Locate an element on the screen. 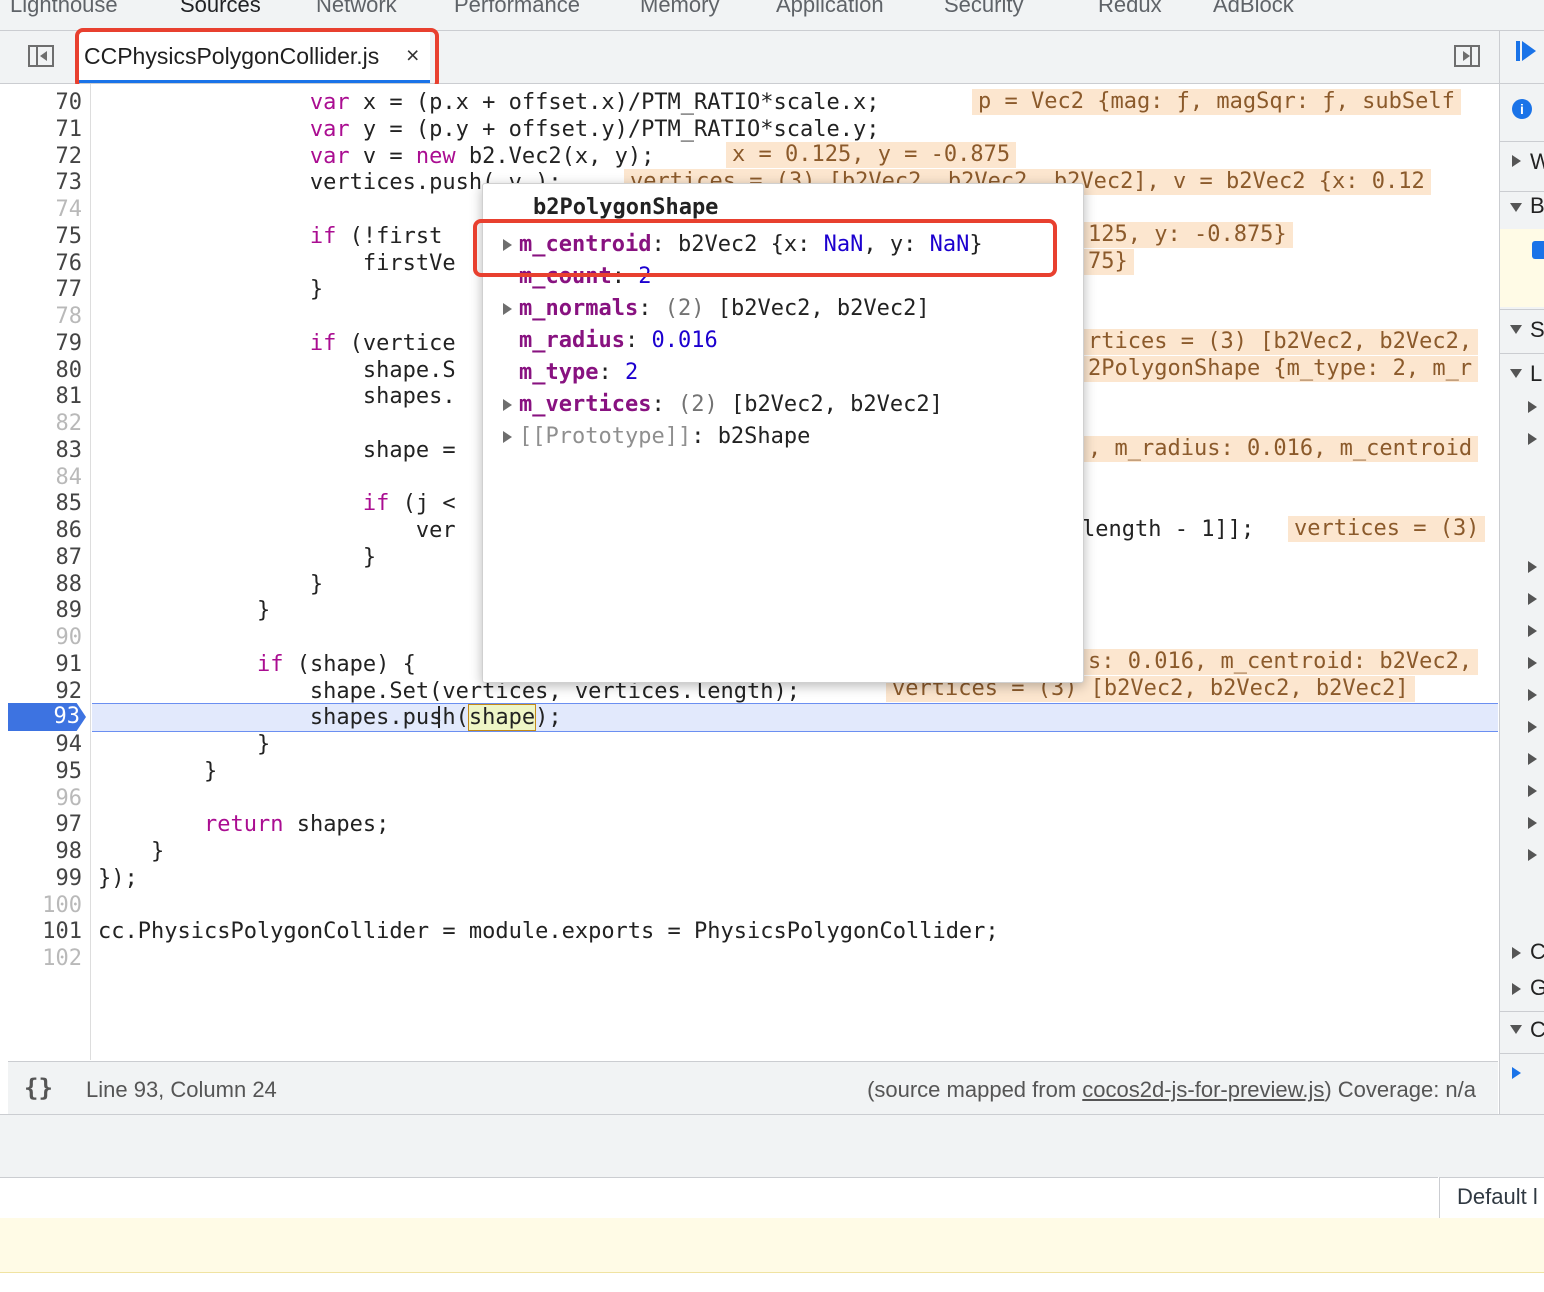  line-number: 99 is located at coordinates (45, 878).